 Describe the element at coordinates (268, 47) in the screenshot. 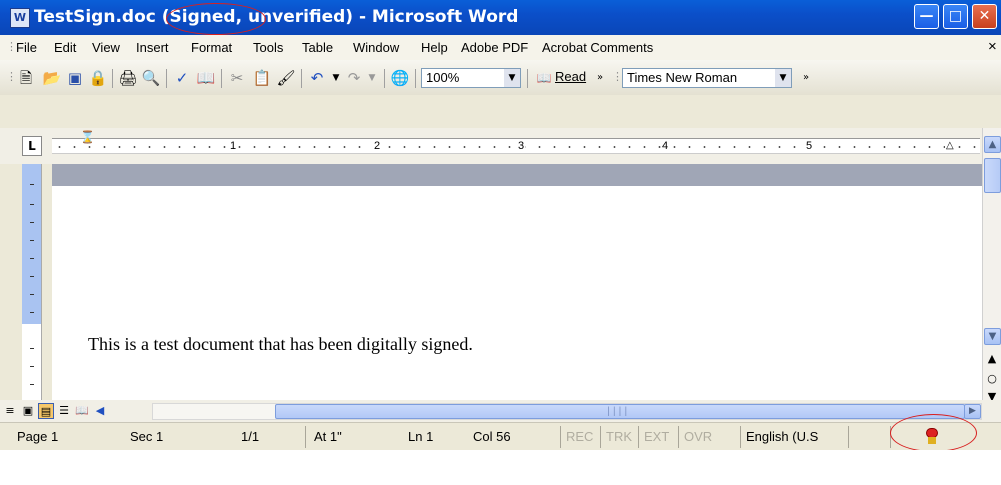

I see `menu-tools: Tools` at that location.